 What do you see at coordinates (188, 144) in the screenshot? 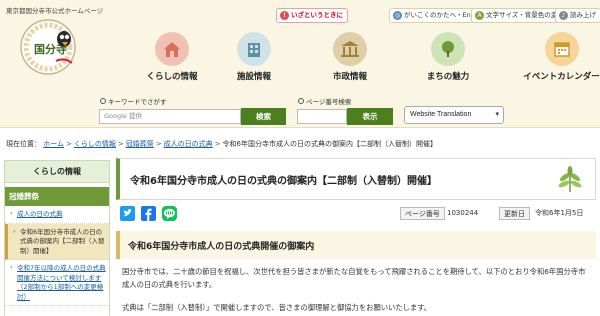
I see `breadcrumb-coming-of-age: 成人の日の式典` at bounding box center [188, 144].